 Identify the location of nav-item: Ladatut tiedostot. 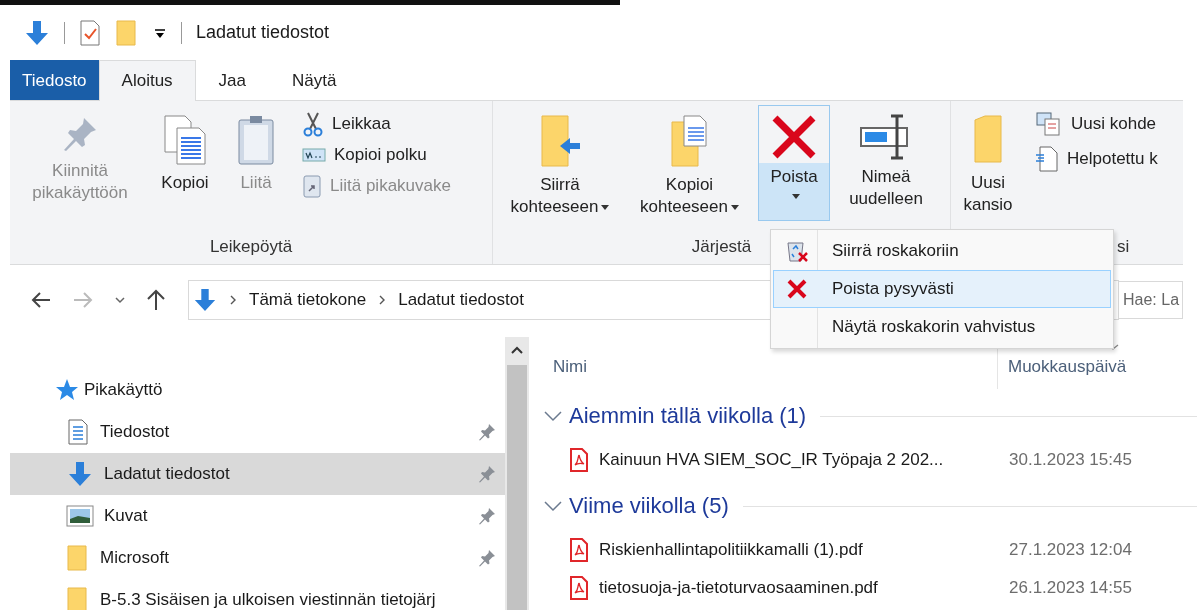
(257, 474).